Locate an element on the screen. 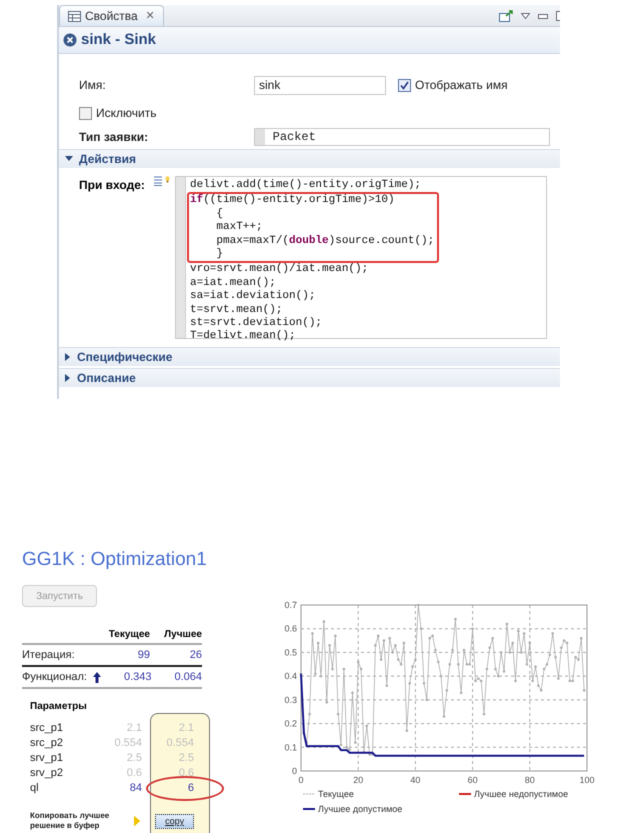  properties-tab: Свойства ✕ is located at coordinates (111, 15).